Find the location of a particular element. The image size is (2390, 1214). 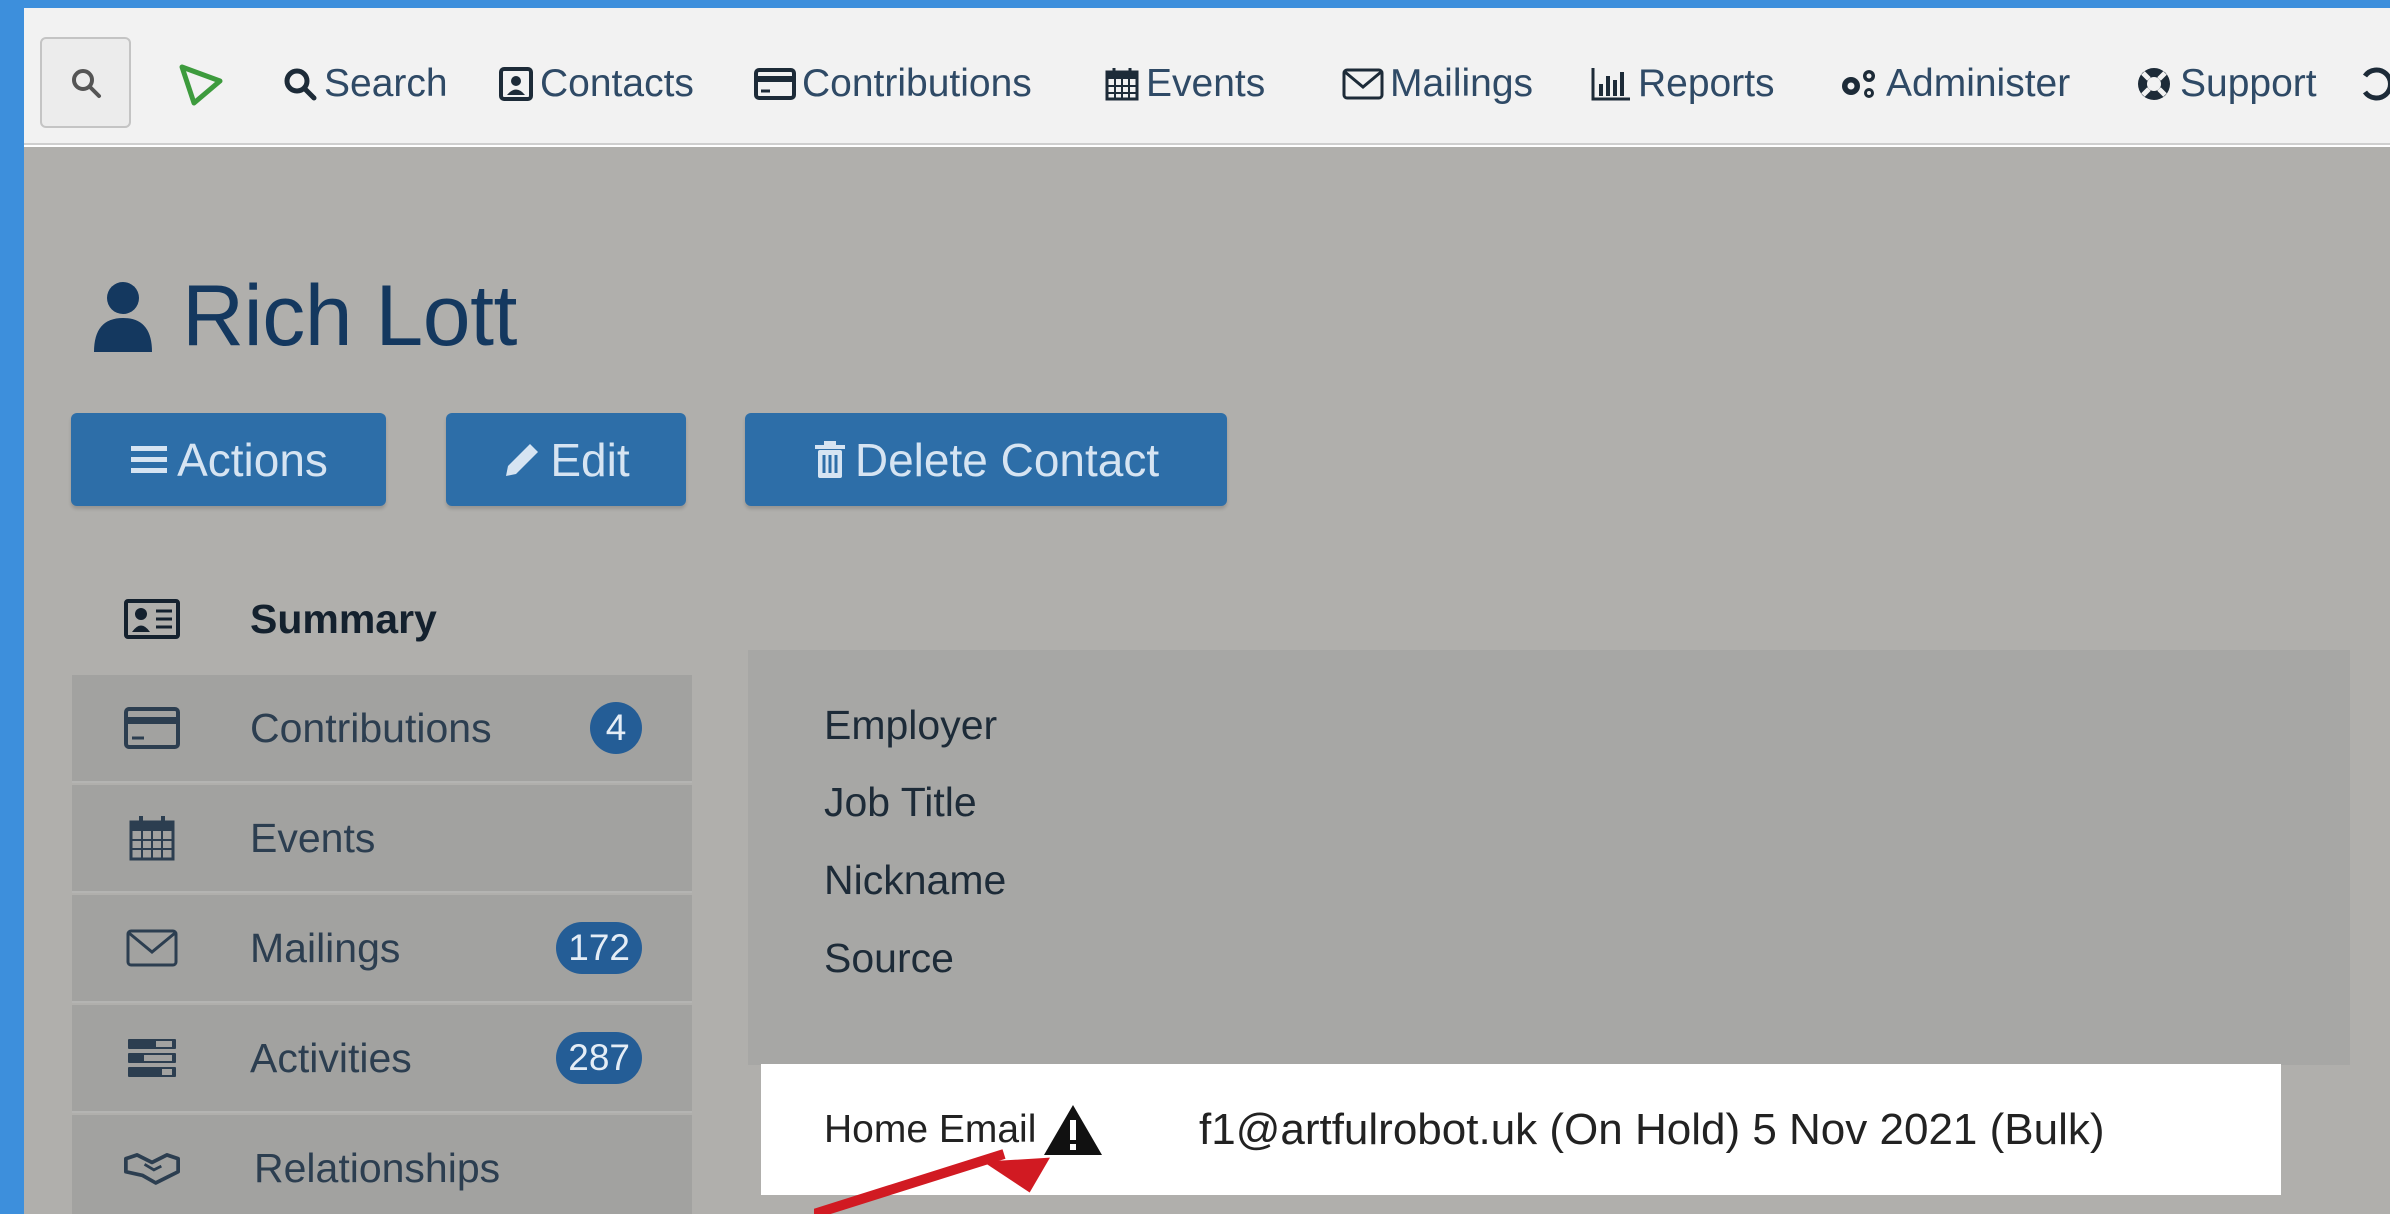

menu-more is located at coordinates (2374, 84).